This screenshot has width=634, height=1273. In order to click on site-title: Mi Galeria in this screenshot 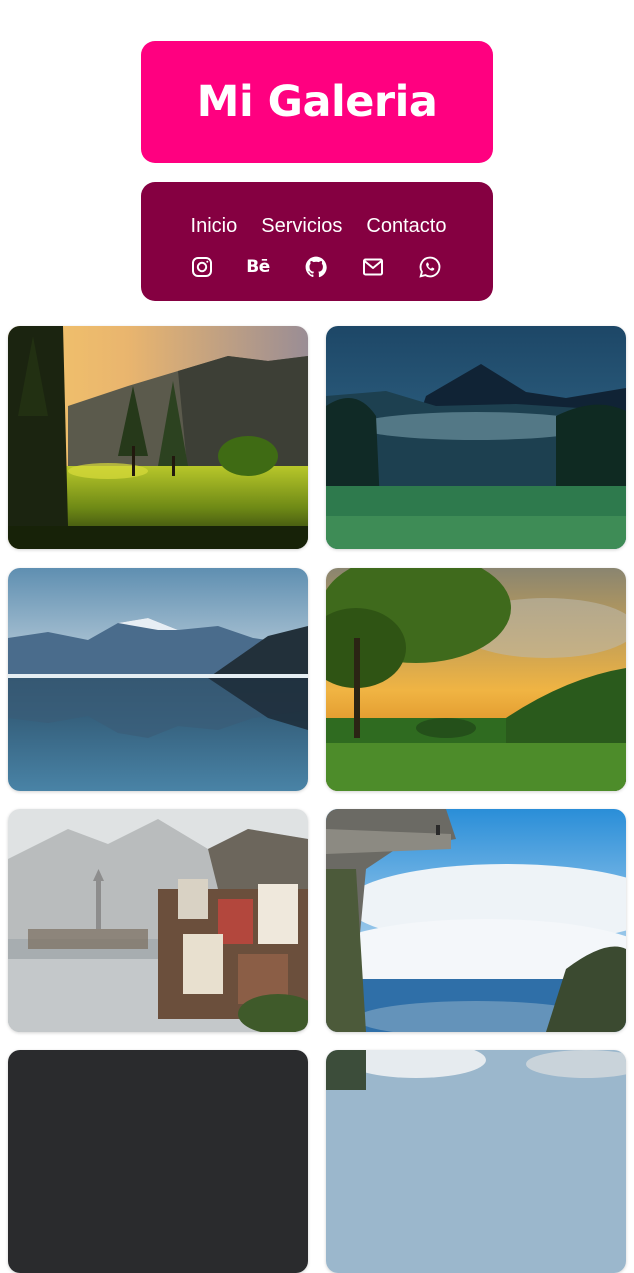, I will do `click(317, 102)`.